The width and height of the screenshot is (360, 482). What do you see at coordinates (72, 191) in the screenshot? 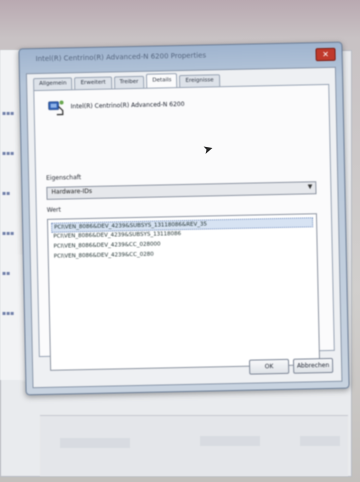
I see `property-select-value: Hardware-IDs` at bounding box center [72, 191].